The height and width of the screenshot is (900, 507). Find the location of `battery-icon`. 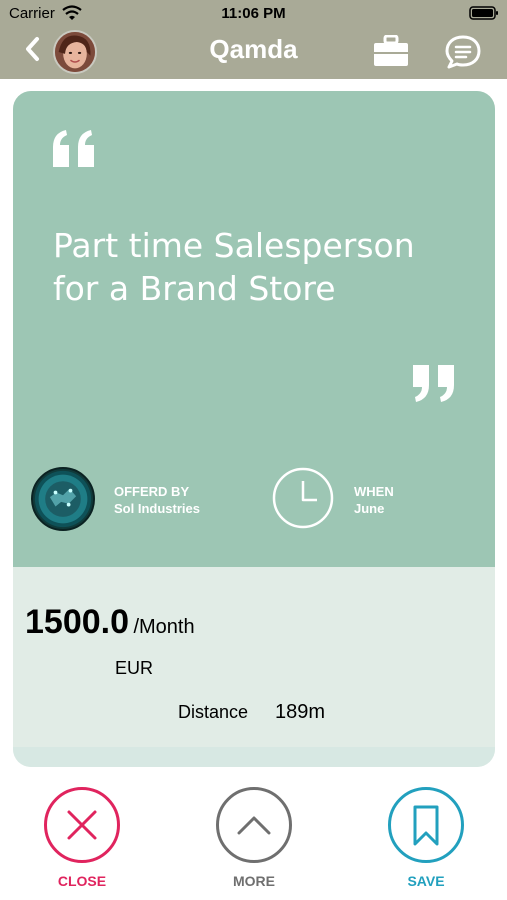

battery-icon is located at coordinates (483, 13).